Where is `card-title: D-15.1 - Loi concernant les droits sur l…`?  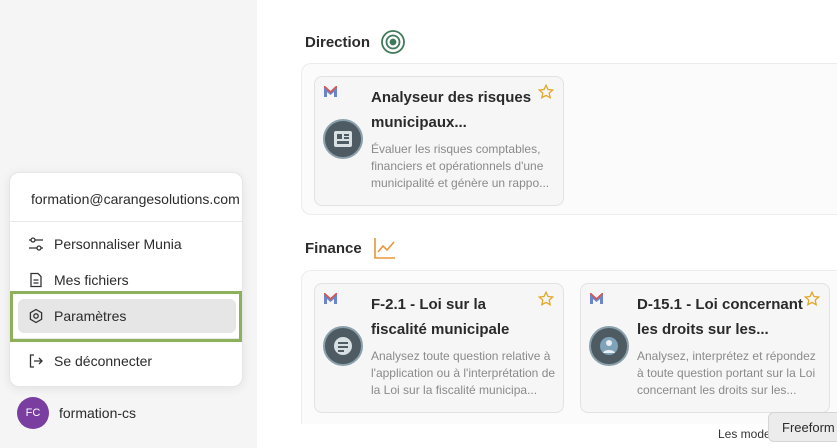
card-title: D-15.1 - Loi concernant les droits sur l… is located at coordinates (720, 317).